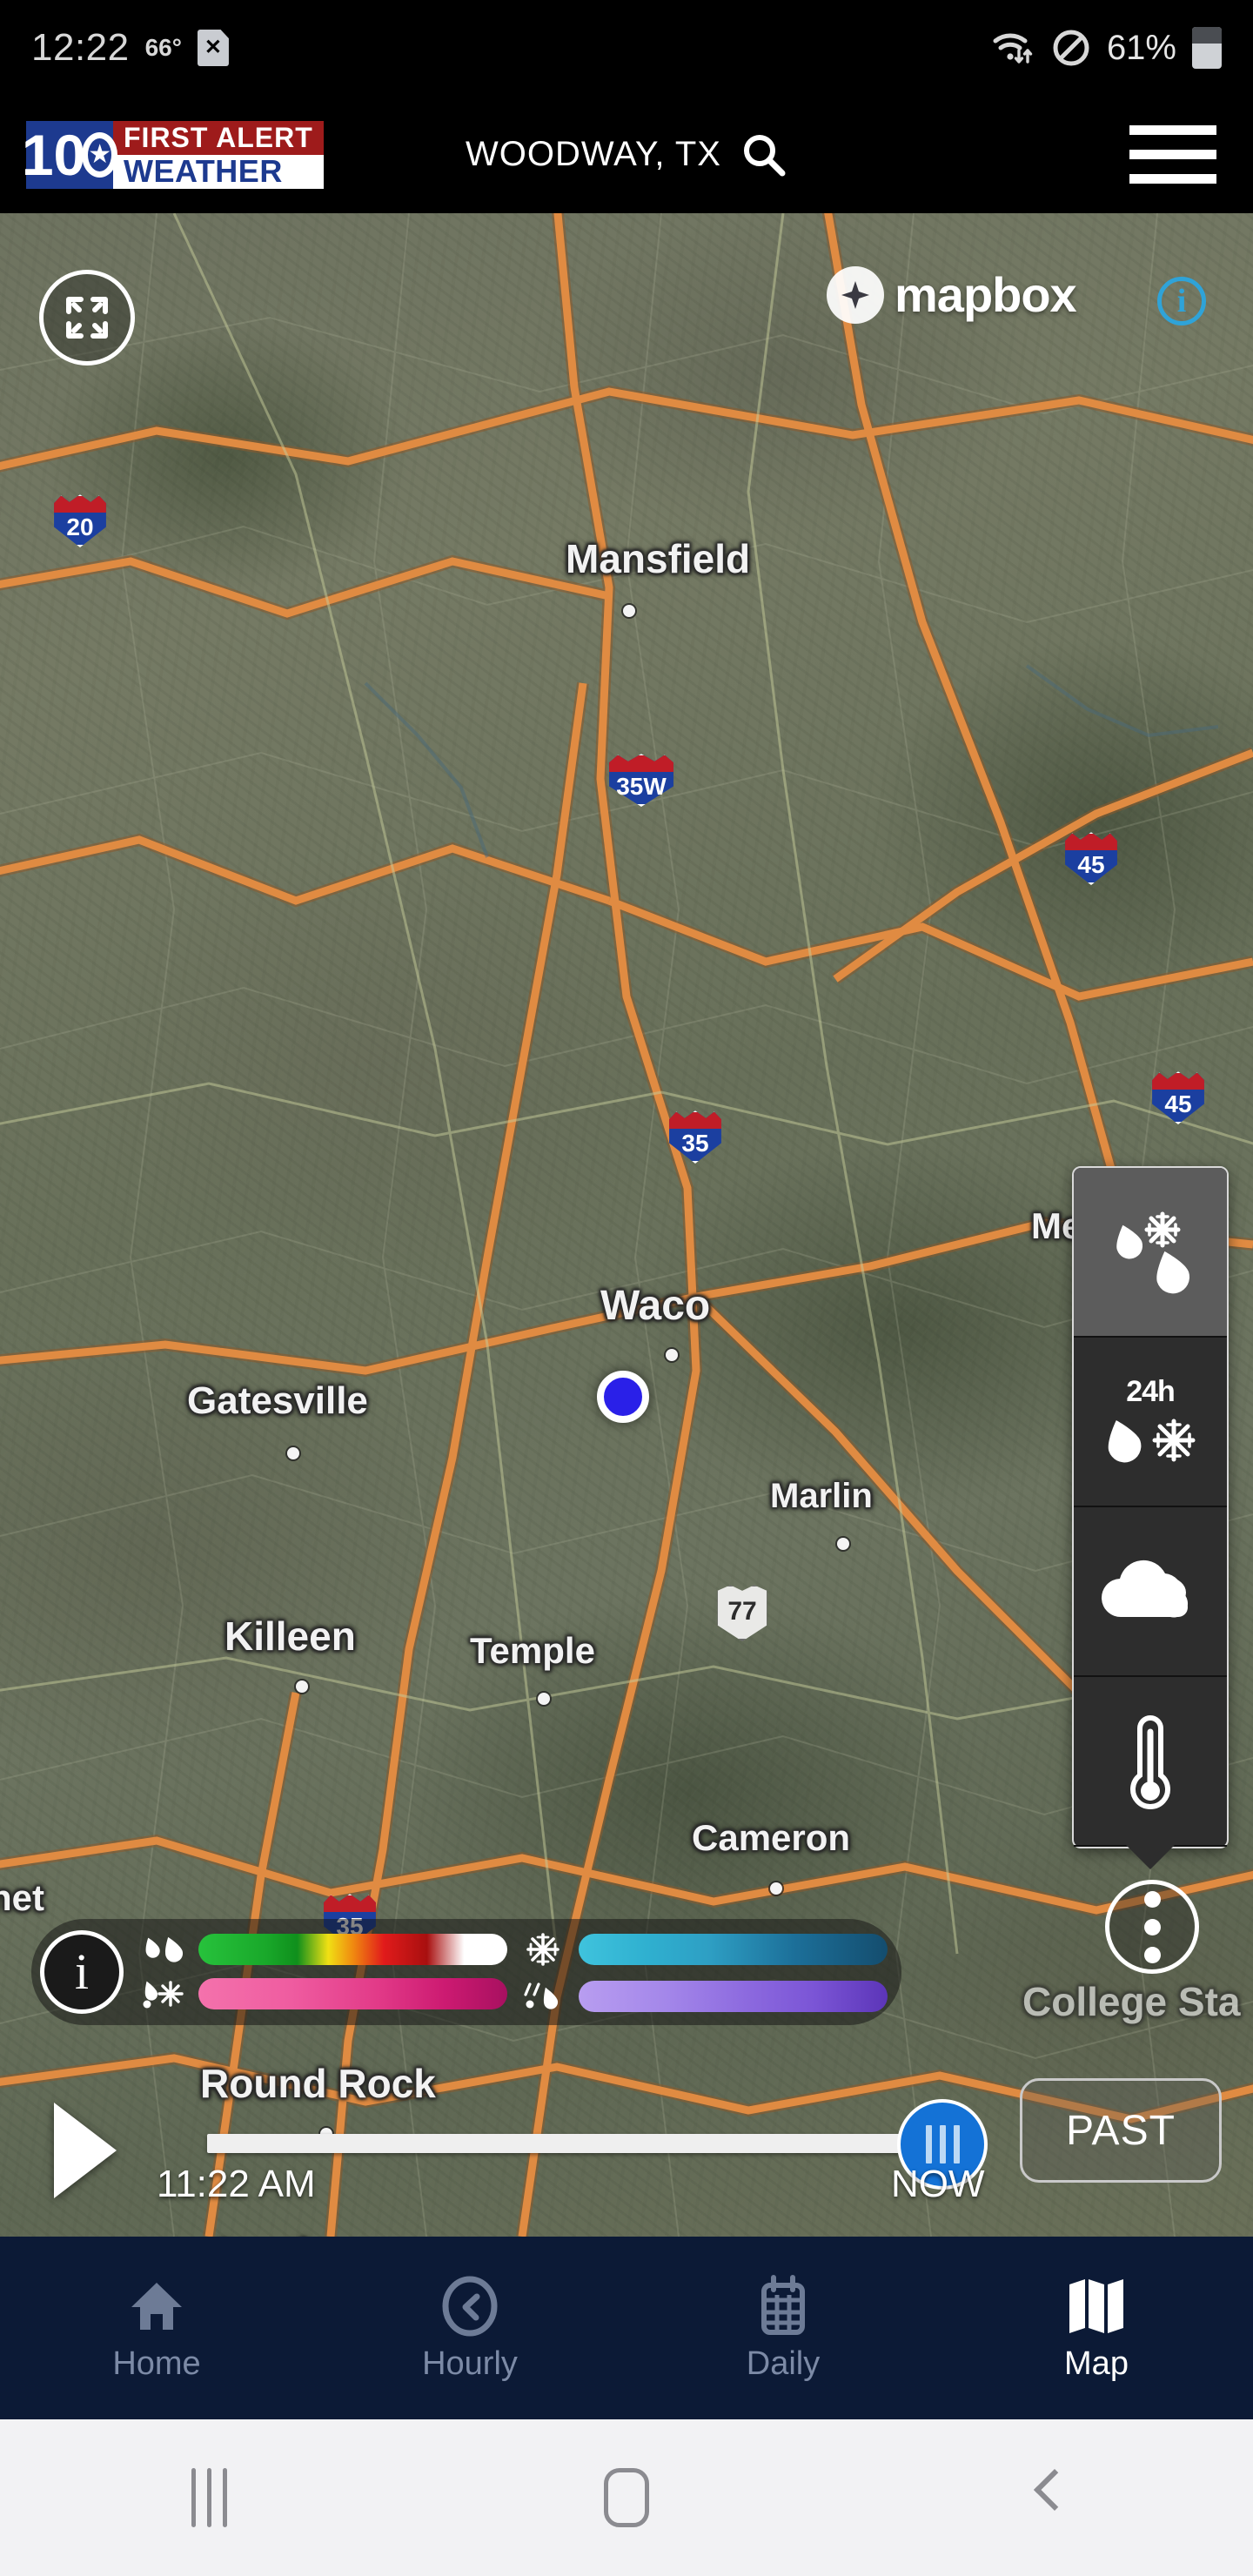  I want to click on city-label: Temple, so click(532, 1651).